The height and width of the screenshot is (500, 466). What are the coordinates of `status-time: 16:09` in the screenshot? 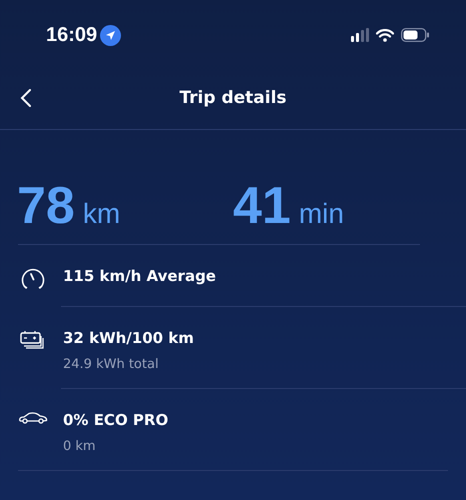 It's located at (72, 35).